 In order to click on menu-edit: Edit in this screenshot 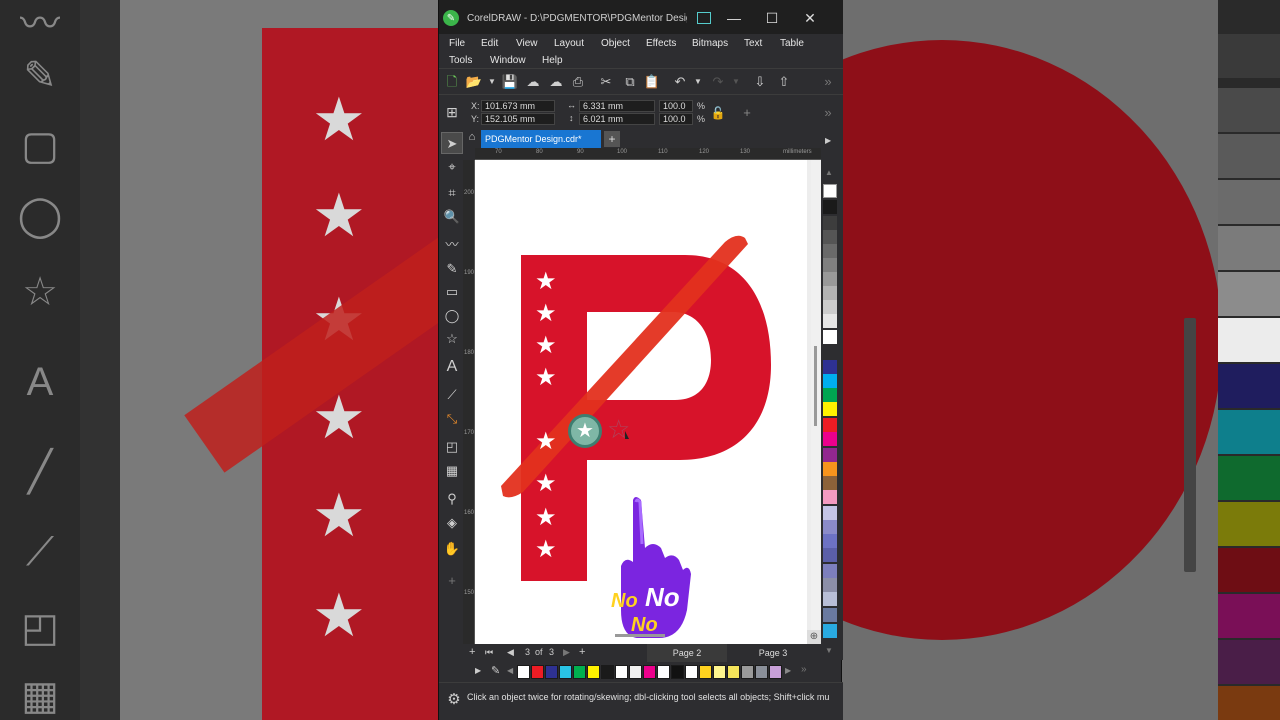, I will do `click(489, 43)`.